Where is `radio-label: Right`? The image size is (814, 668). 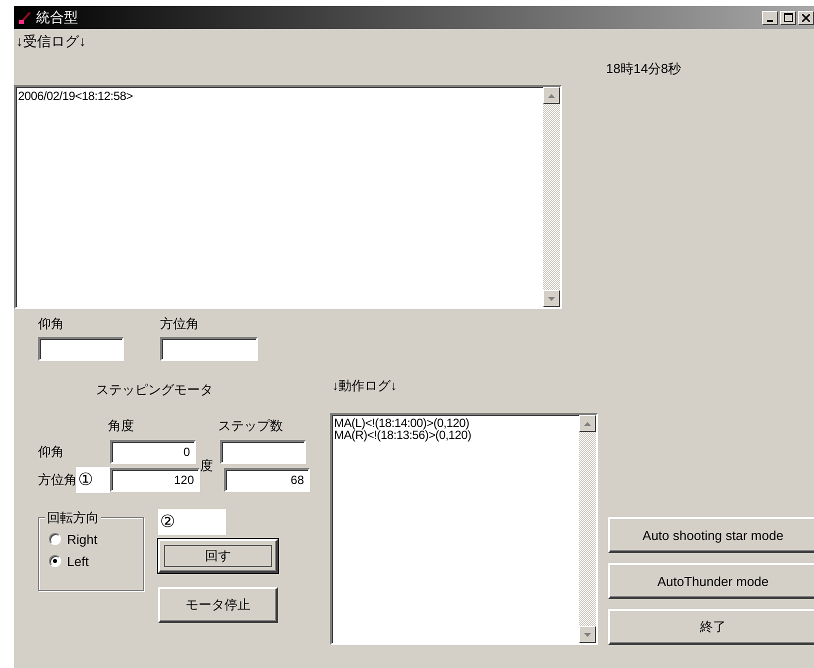 radio-label: Right is located at coordinates (82, 539).